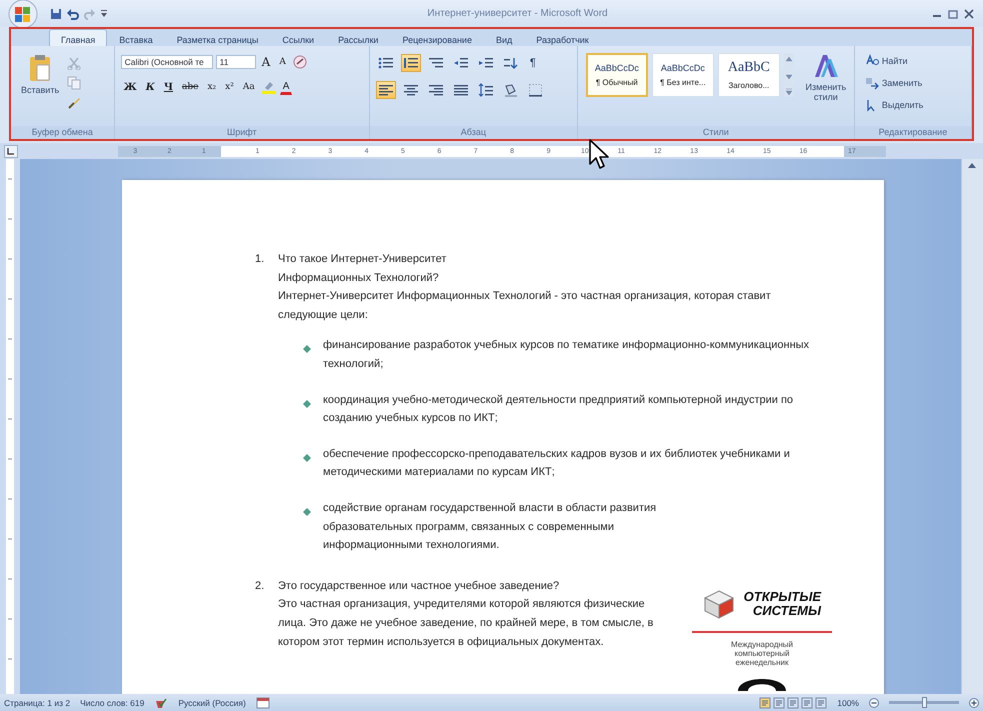  Describe the element at coordinates (260, 259) in the screenshot. I see `list-number: 1.` at that location.